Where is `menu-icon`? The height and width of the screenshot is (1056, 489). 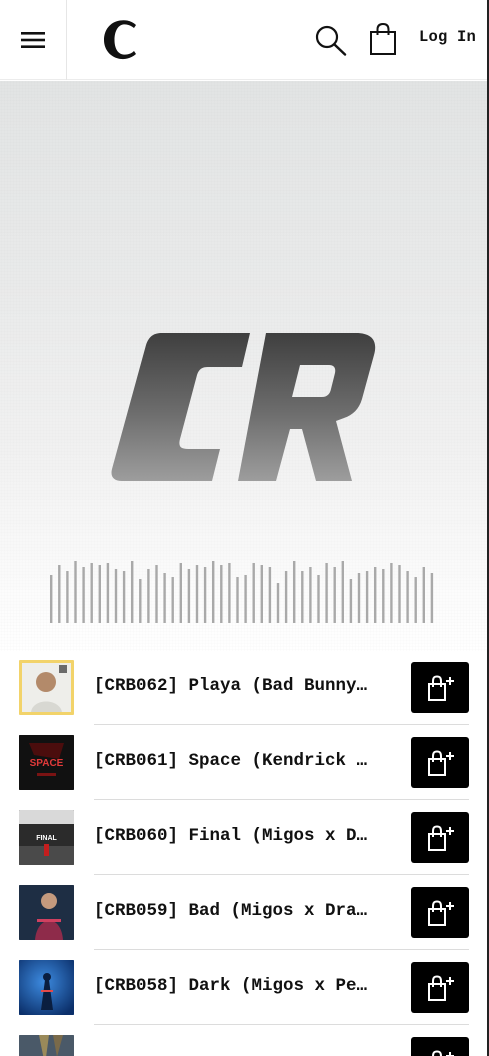
menu-icon is located at coordinates (33, 40).